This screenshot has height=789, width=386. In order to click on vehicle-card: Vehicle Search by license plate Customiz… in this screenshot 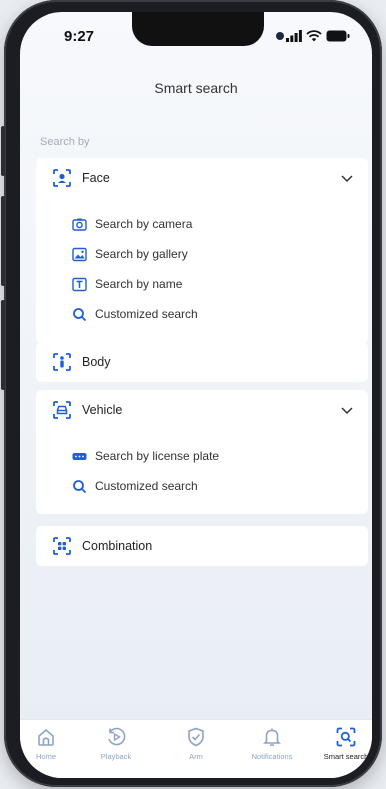, I will do `click(202, 452)`.